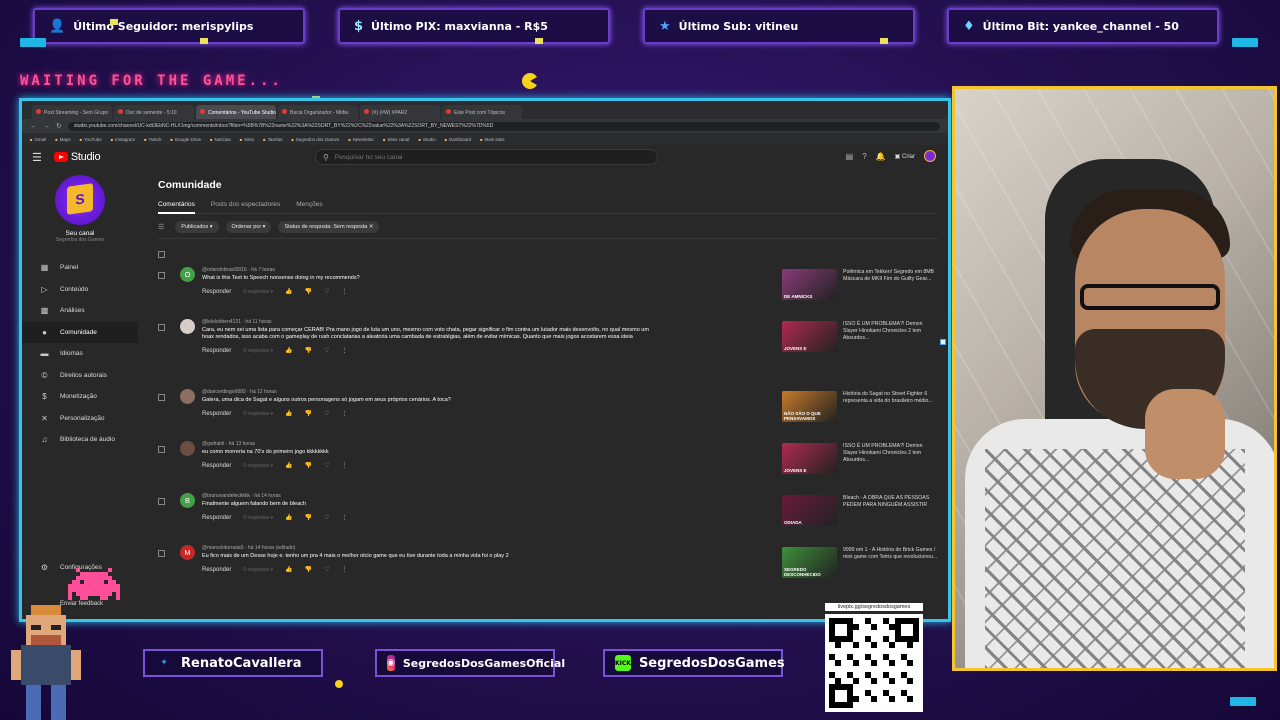 This screenshot has height=720, width=1280. I want to click on menu-icon: ☰, so click(37, 157).